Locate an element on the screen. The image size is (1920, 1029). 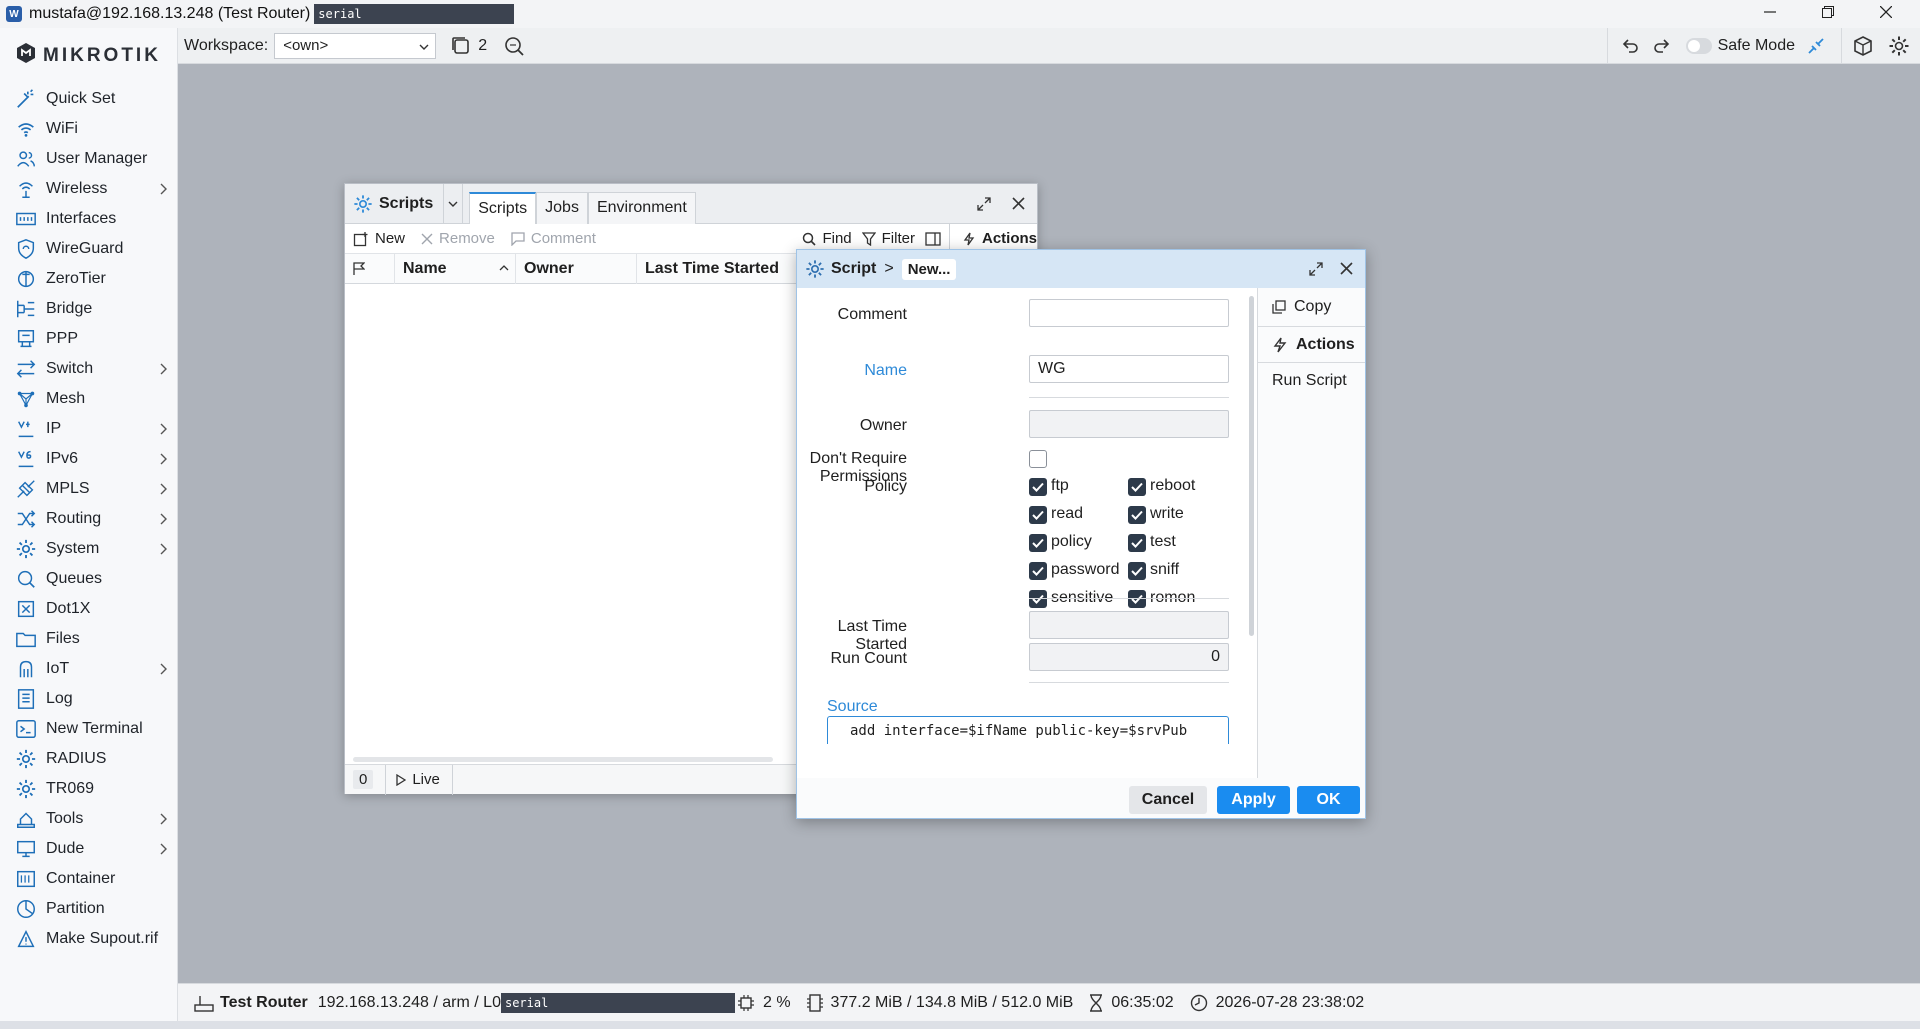
run-count-input: 0 is located at coordinates (1129, 657).